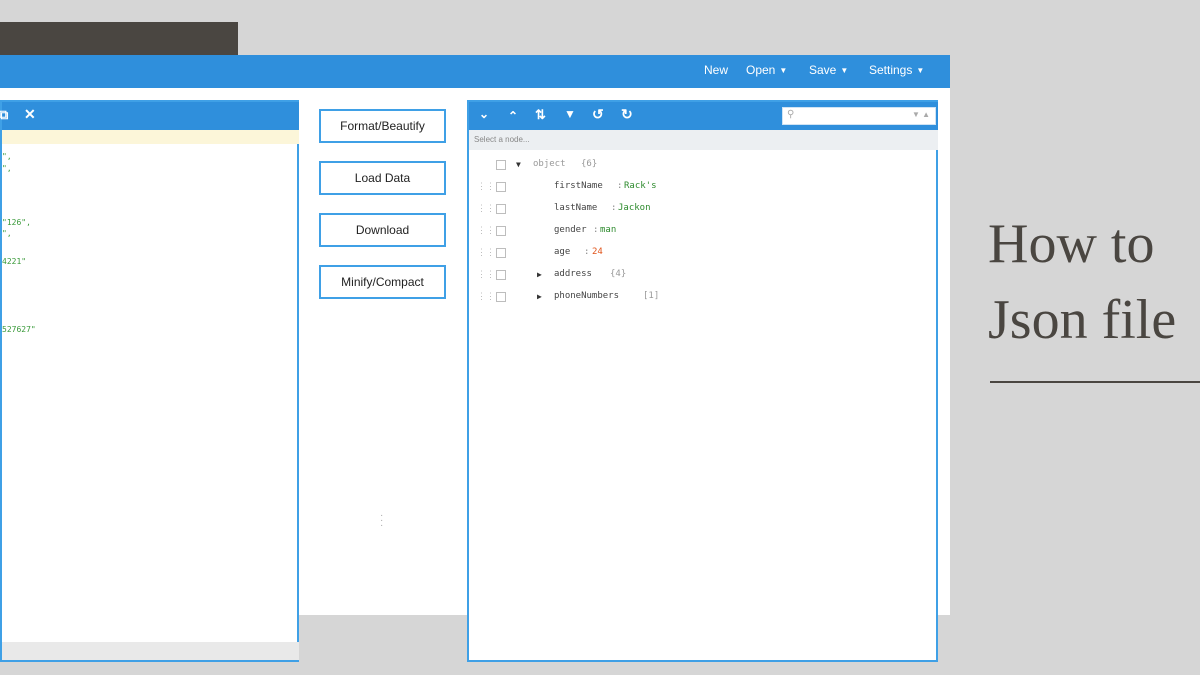  I want to click on menu-save-label: Save, so click(823, 70).